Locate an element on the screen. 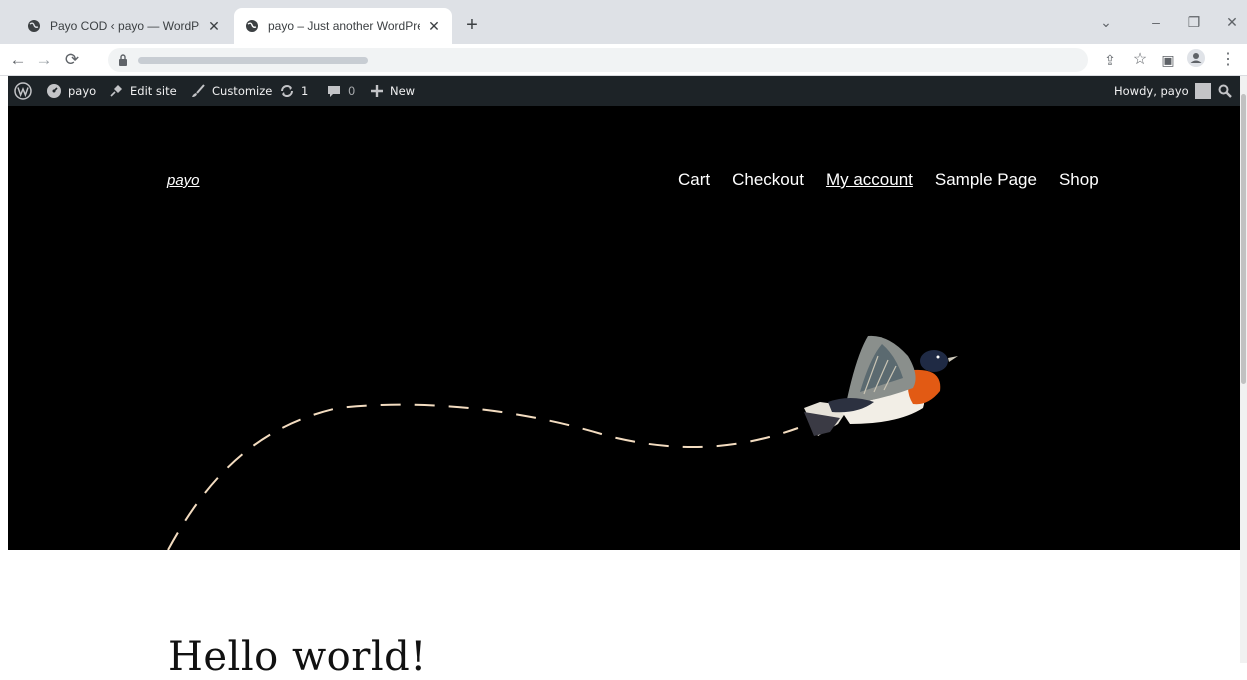  adminbar-site-link: payo is located at coordinates (71, 91).